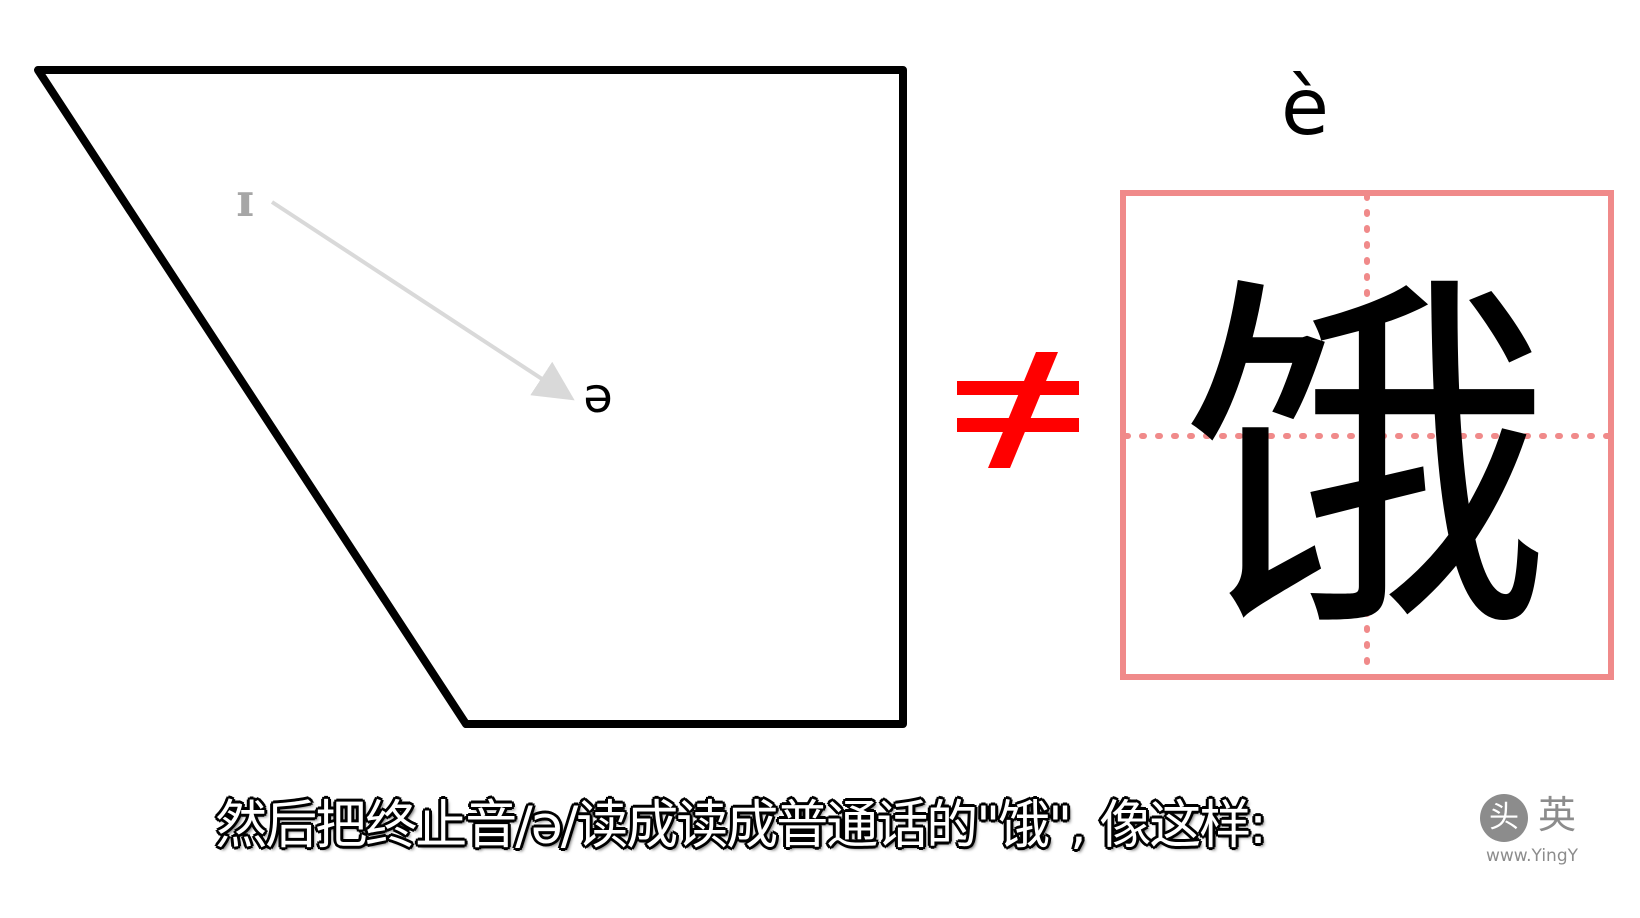  Describe the element at coordinates (1532, 856) in the screenshot. I see `logo-url: www.YingY` at that location.